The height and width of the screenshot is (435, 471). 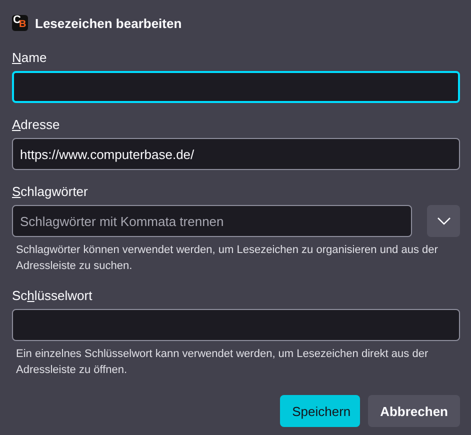 What do you see at coordinates (236, 154) in the screenshot?
I see `input-field: https://www.computerbase.de/` at bounding box center [236, 154].